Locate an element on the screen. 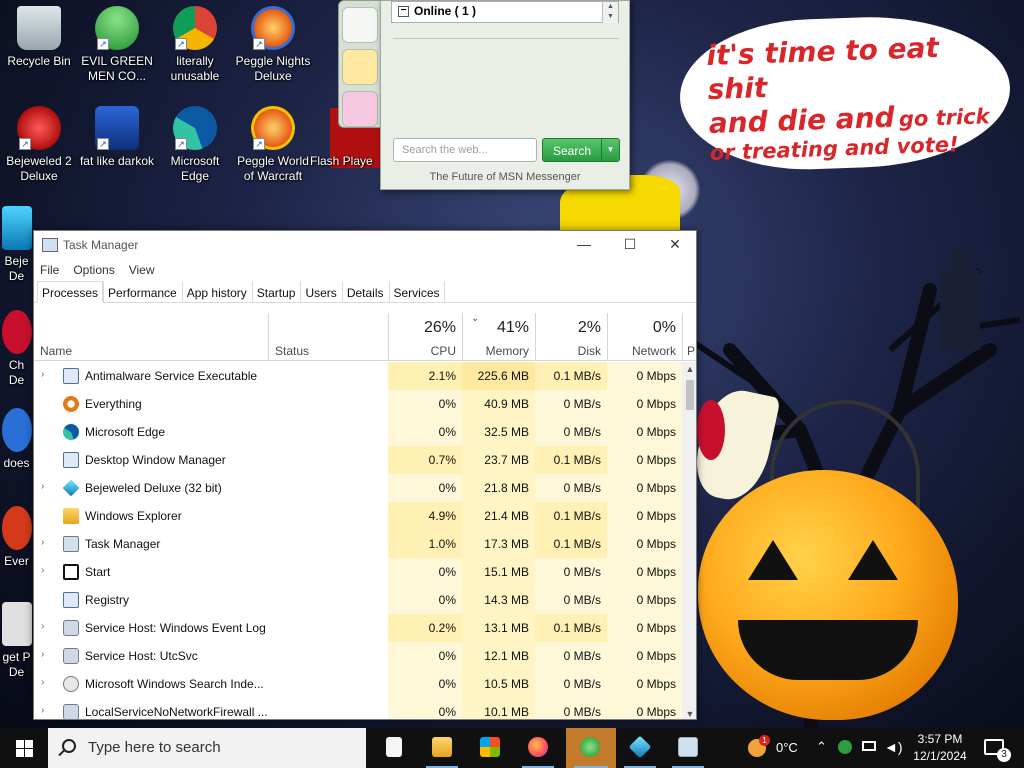 This screenshot has width=1024, height=768. taskbar-app-firefox is located at coordinates (538, 748).